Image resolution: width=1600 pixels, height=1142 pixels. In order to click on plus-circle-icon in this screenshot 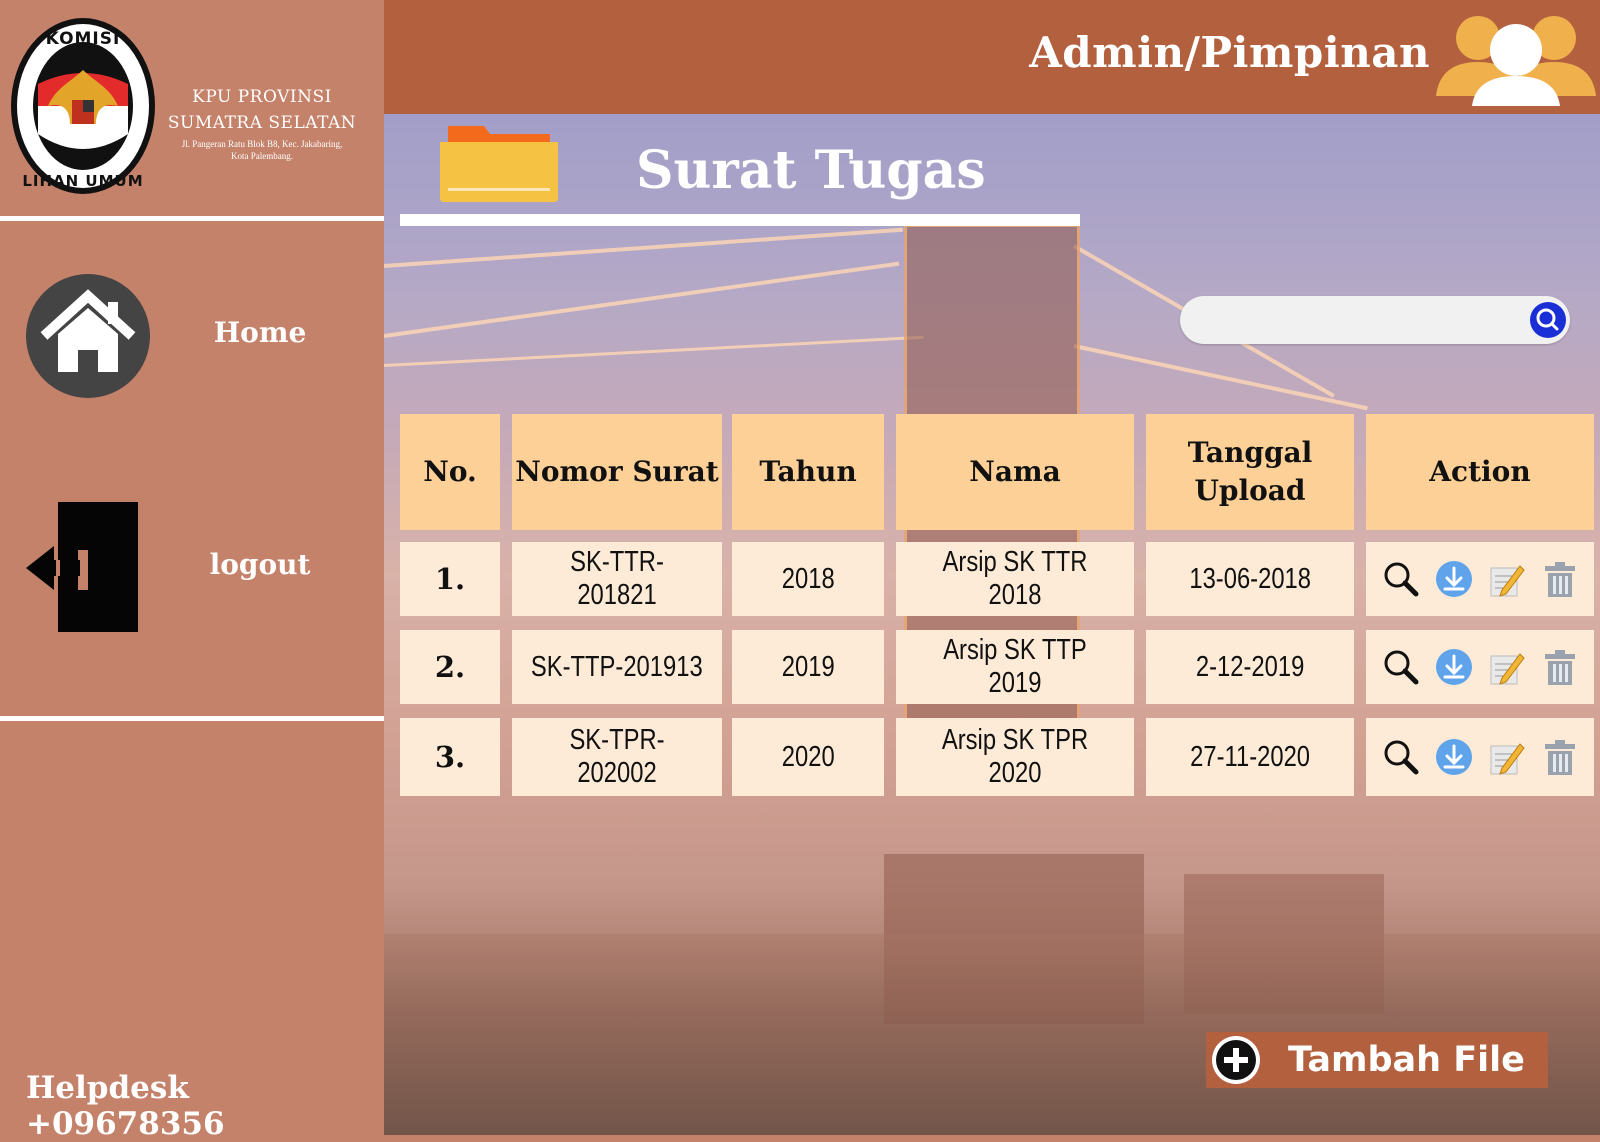, I will do `click(1236, 1060)`.